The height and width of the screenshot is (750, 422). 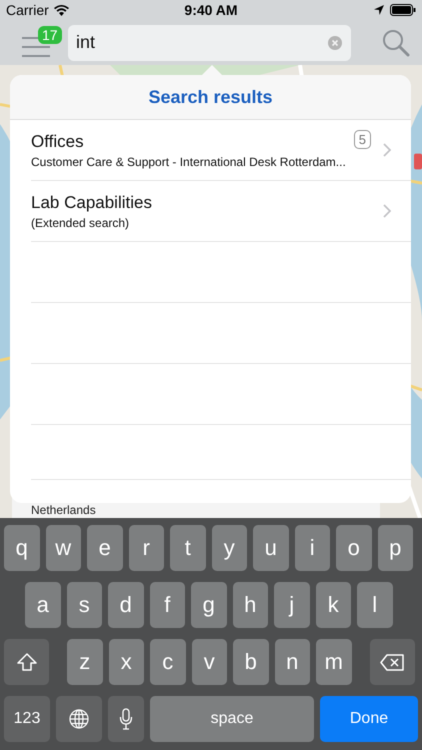 I want to click on delete-key, so click(x=392, y=662).